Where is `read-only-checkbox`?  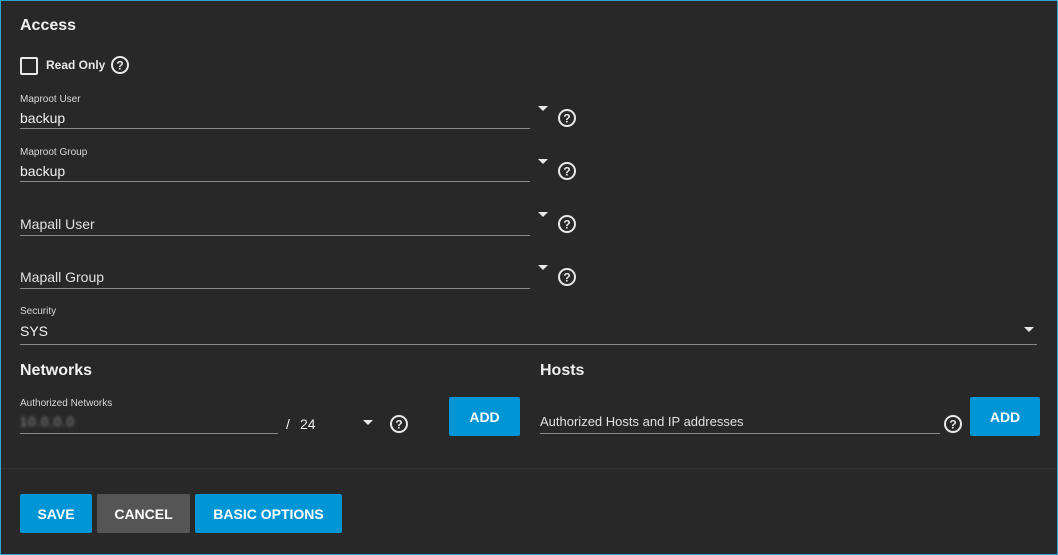 read-only-checkbox is located at coordinates (29, 66).